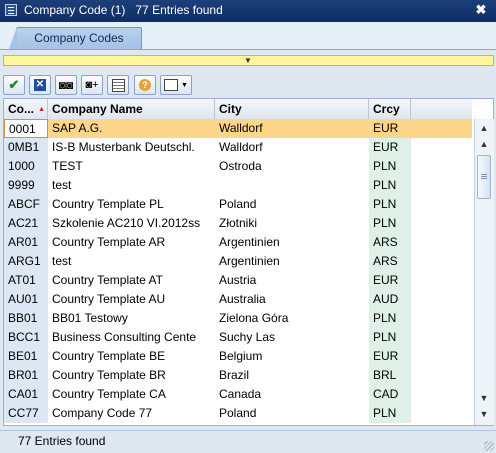  Describe the element at coordinates (292, 299) in the screenshot. I see `cell-city: Australia` at that location.